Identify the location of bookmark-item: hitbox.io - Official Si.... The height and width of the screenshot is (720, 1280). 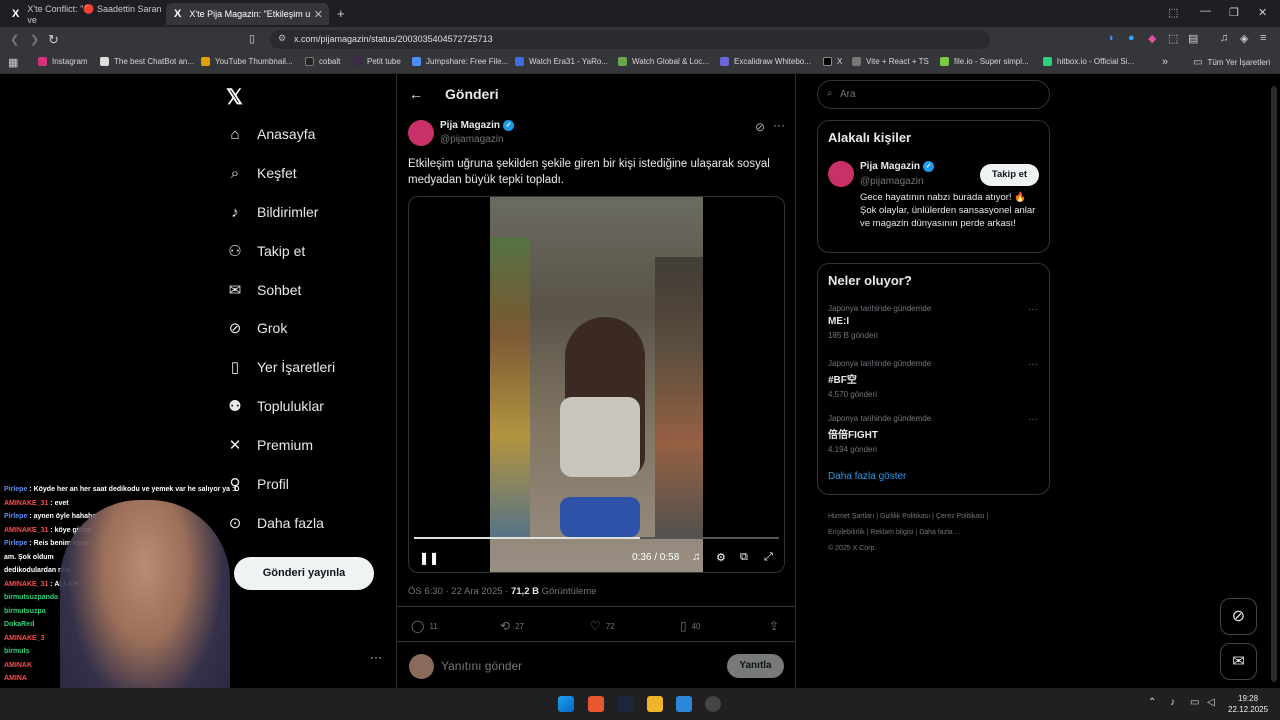
(1088, 61).